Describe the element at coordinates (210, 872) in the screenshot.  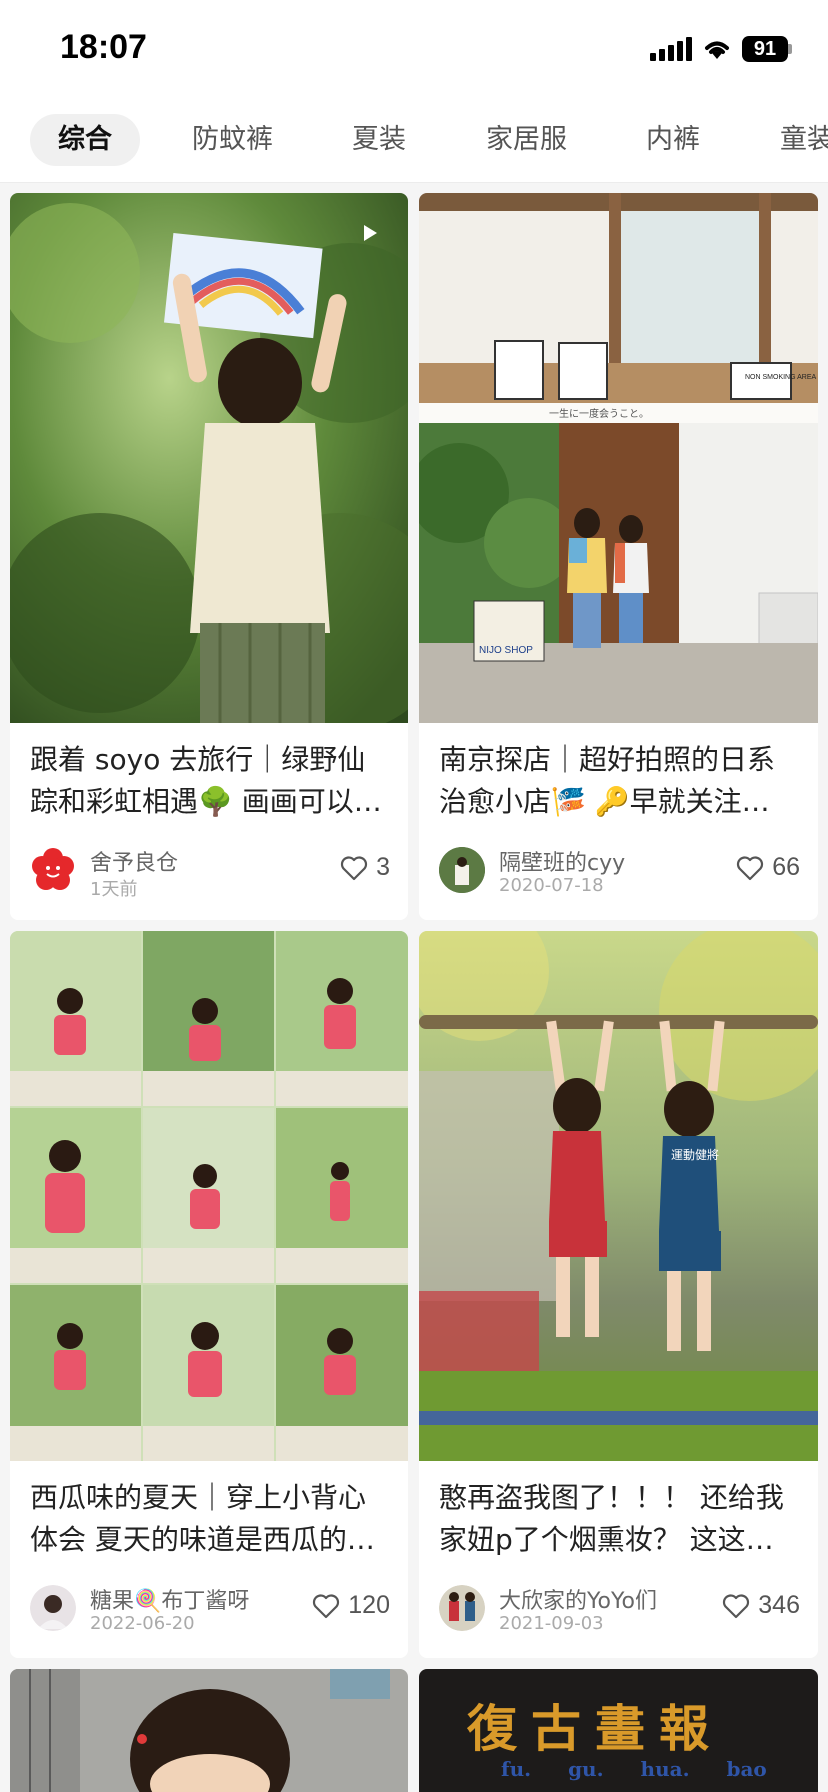
I see `post-footer: 舍予良仓 1天前 3` at that location.